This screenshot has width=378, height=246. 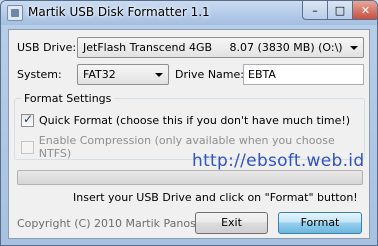 I want to click on compression-checkbox, so click(x=27, y=147).